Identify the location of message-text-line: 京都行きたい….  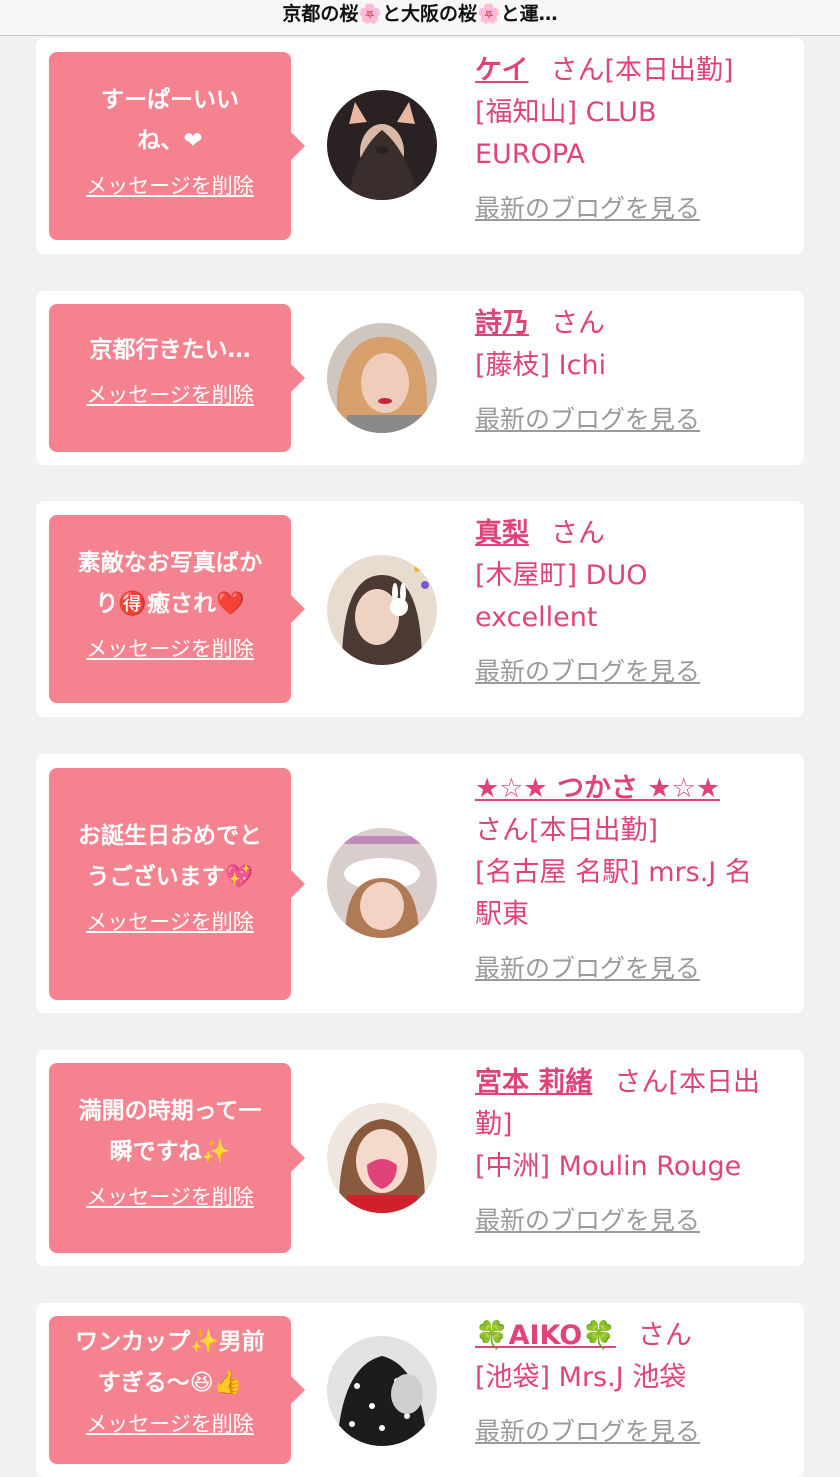
(170, 350).